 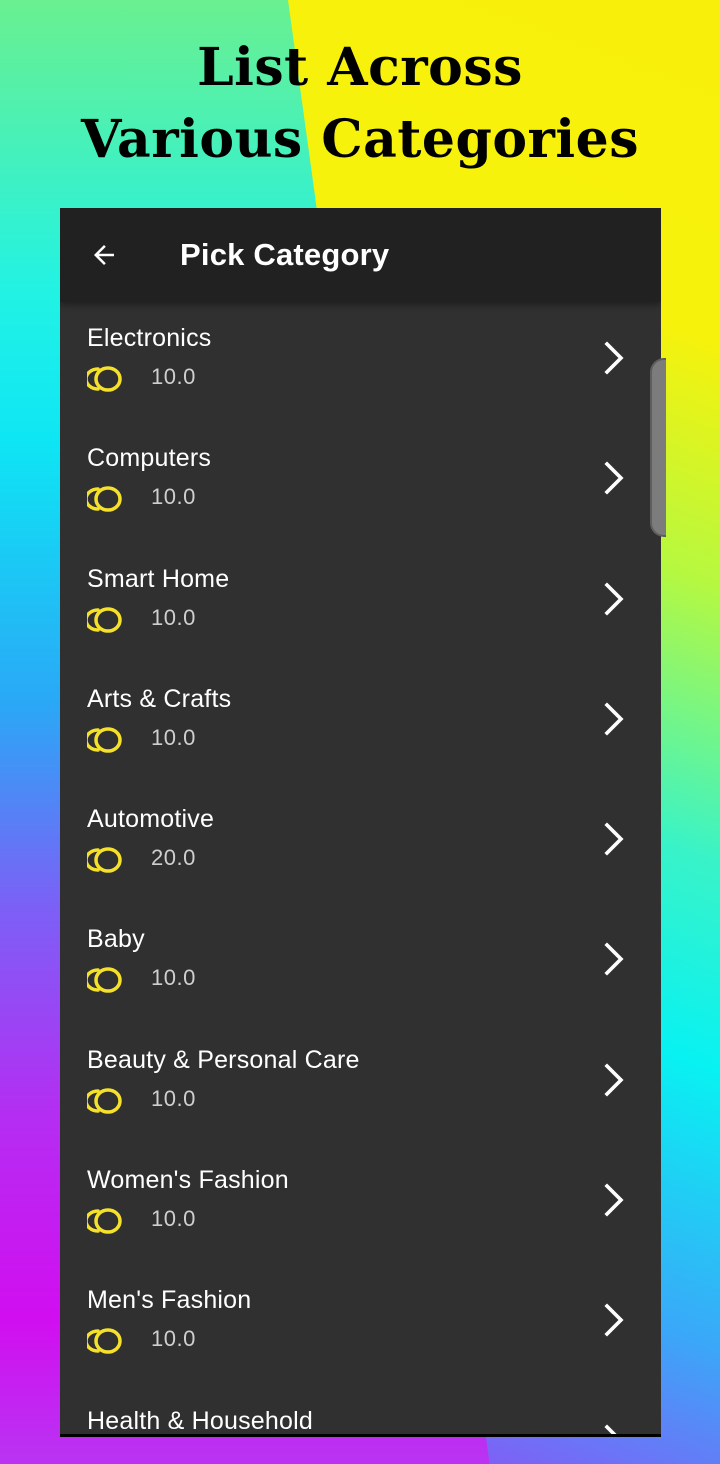 I want to click on arrow-back-icon, so click(x=104, y=255).